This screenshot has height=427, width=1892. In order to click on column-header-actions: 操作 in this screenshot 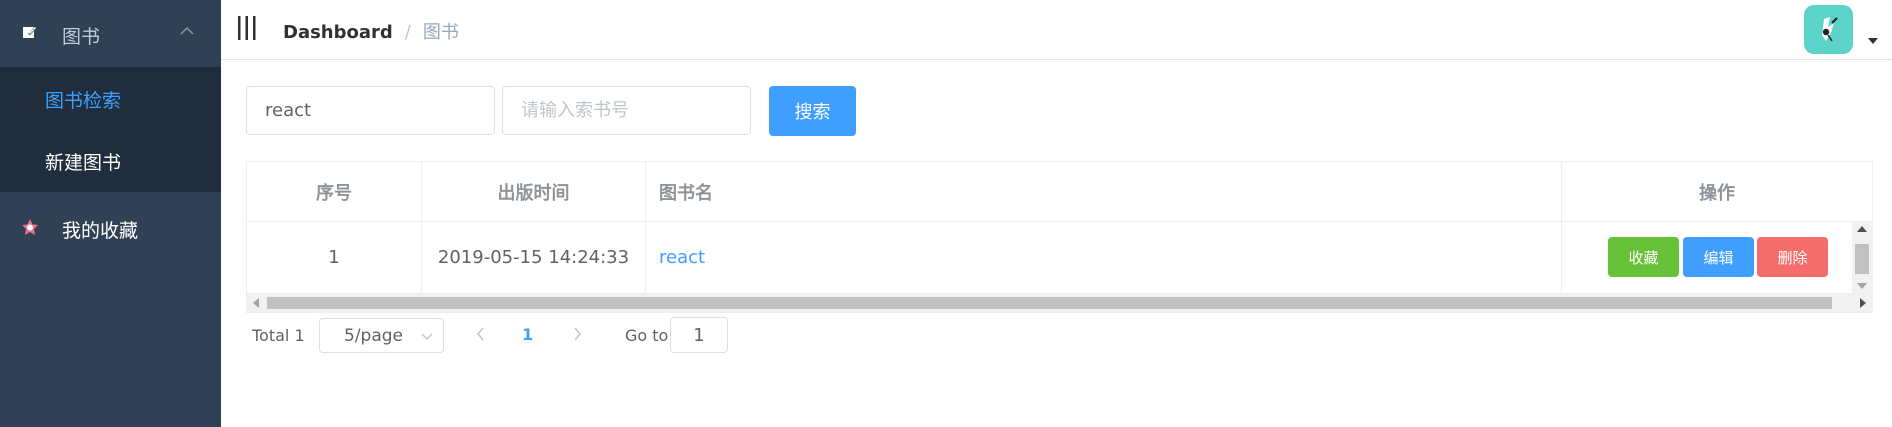, I will do `click(1717, 192)`.